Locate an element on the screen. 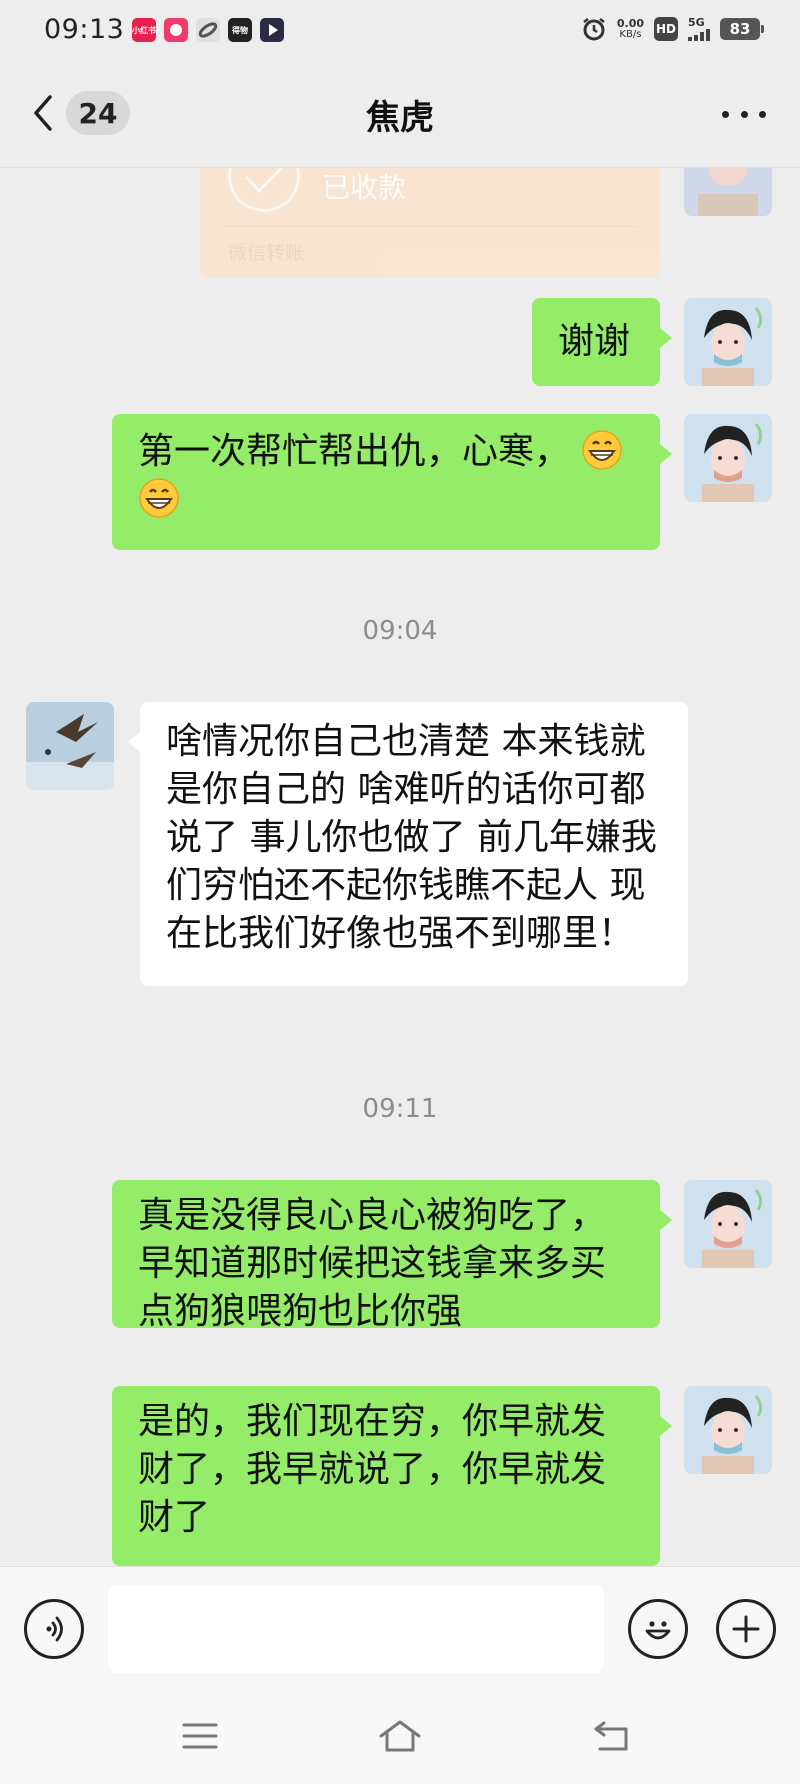 The width and height of the screenshot is (800, 1784). link-app-icon is located at coordinates (208, 30).